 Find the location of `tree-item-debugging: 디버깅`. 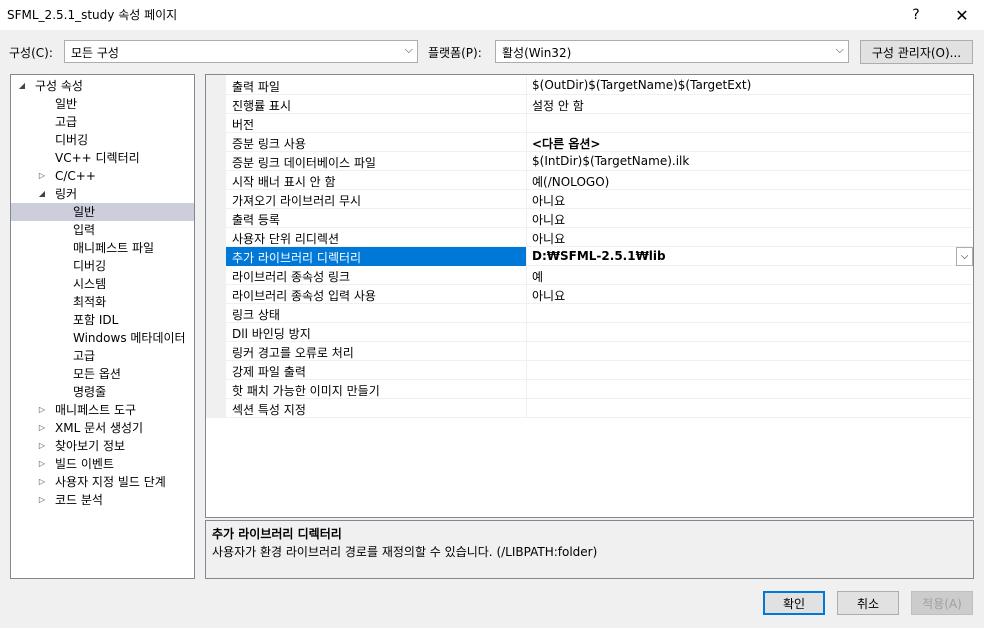

tree-item-debugging: 디버깅 is located at coordinates (102, 140).